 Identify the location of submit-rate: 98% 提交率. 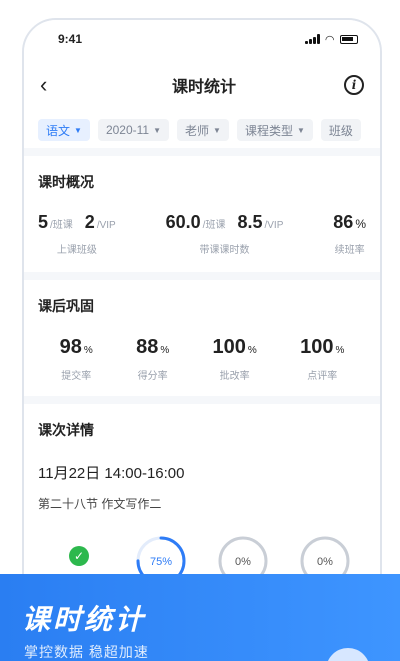
(76, 359).